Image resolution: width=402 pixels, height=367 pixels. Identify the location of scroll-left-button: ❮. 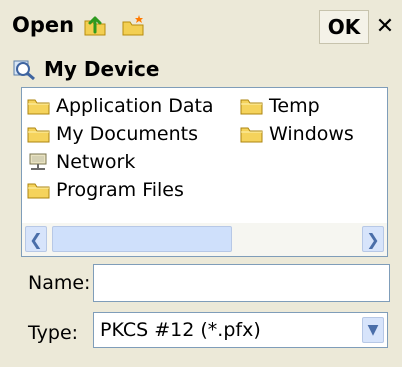
(36, 239).